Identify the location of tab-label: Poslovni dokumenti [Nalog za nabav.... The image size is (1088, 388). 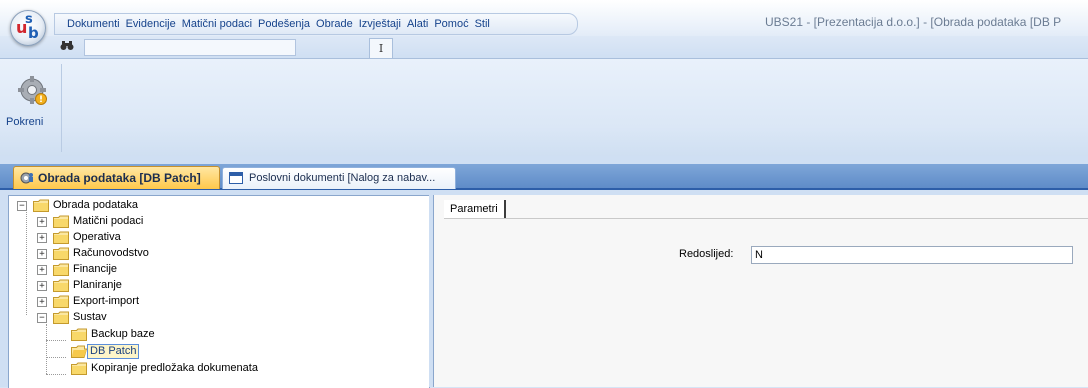
(342, 178).